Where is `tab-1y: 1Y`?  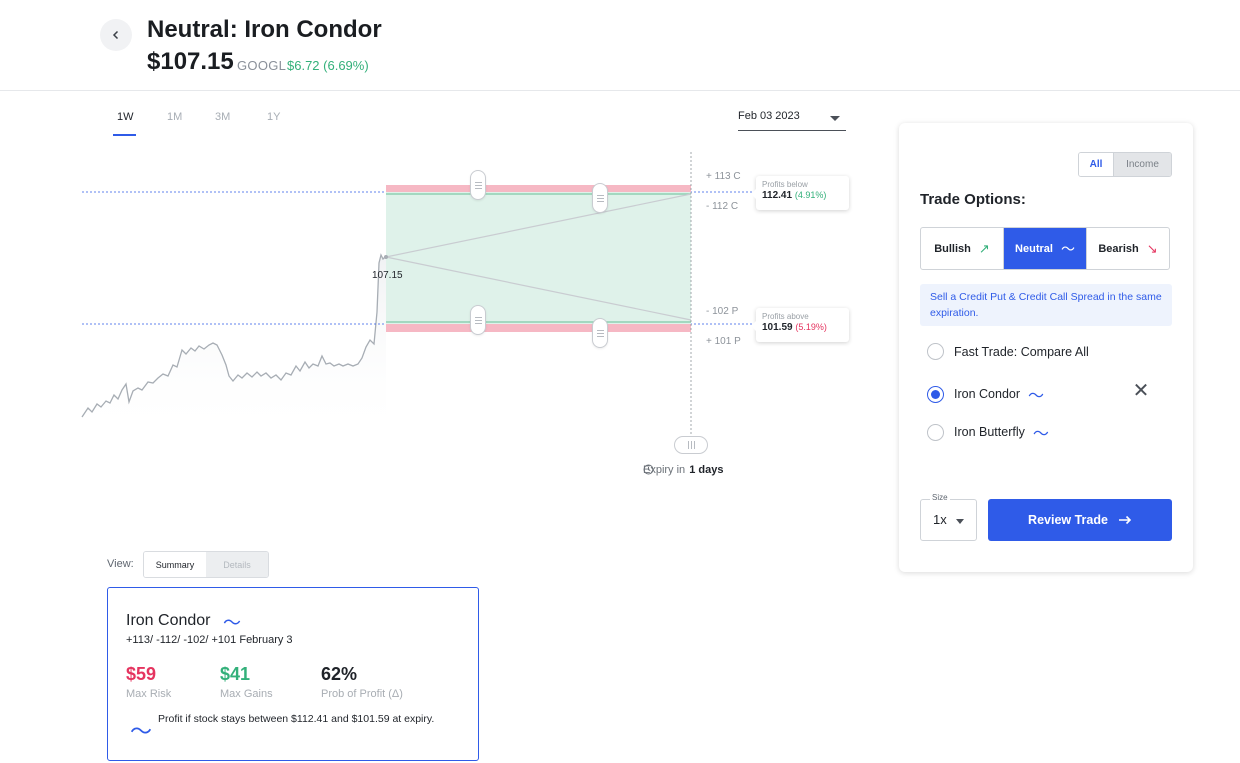 tab-1y: 1Y is located at coordinates (273, 117).